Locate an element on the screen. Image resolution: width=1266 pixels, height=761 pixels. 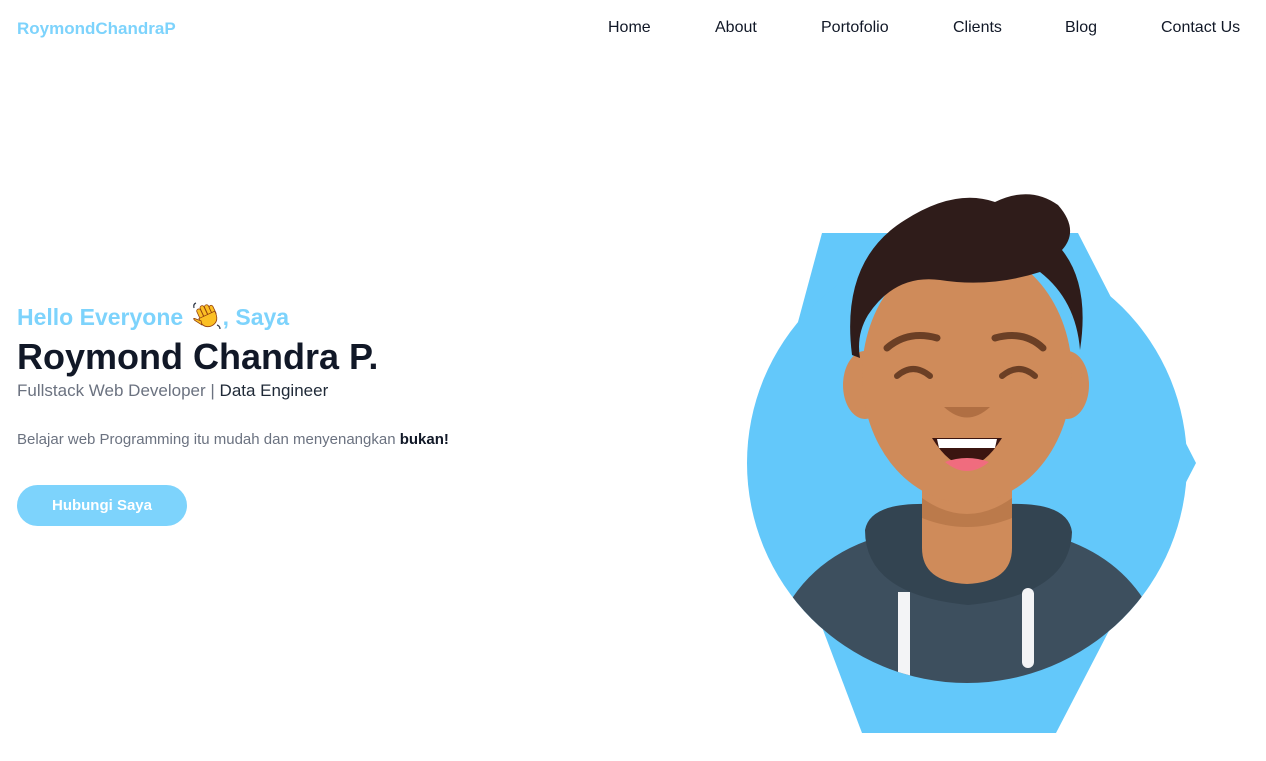
nav-link-blog: Blog is located at coordinates (1081, 27).